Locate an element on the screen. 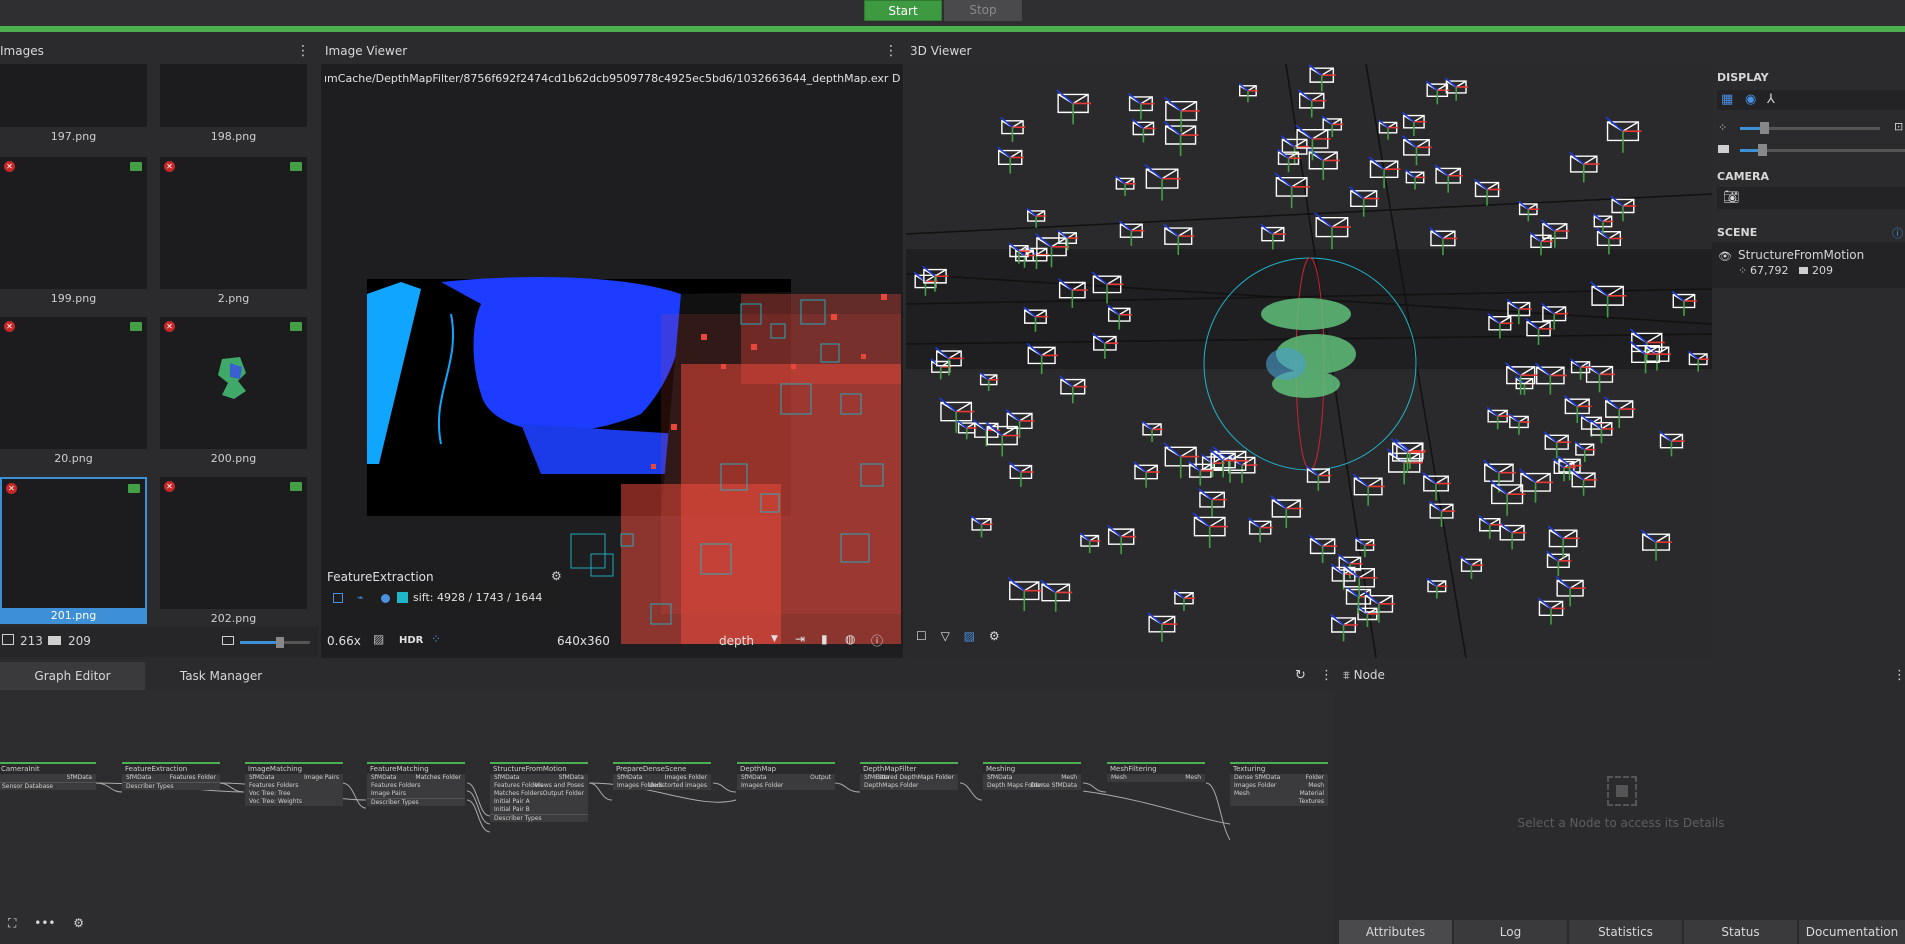 The width and height of the screenshot is (1905, 944). input-port: Initial Pair A is located at coordinates (512, 801).